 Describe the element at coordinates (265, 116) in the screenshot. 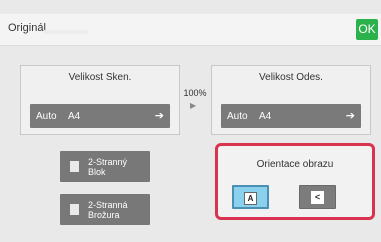

I see `send-size-value: A4` at that location.